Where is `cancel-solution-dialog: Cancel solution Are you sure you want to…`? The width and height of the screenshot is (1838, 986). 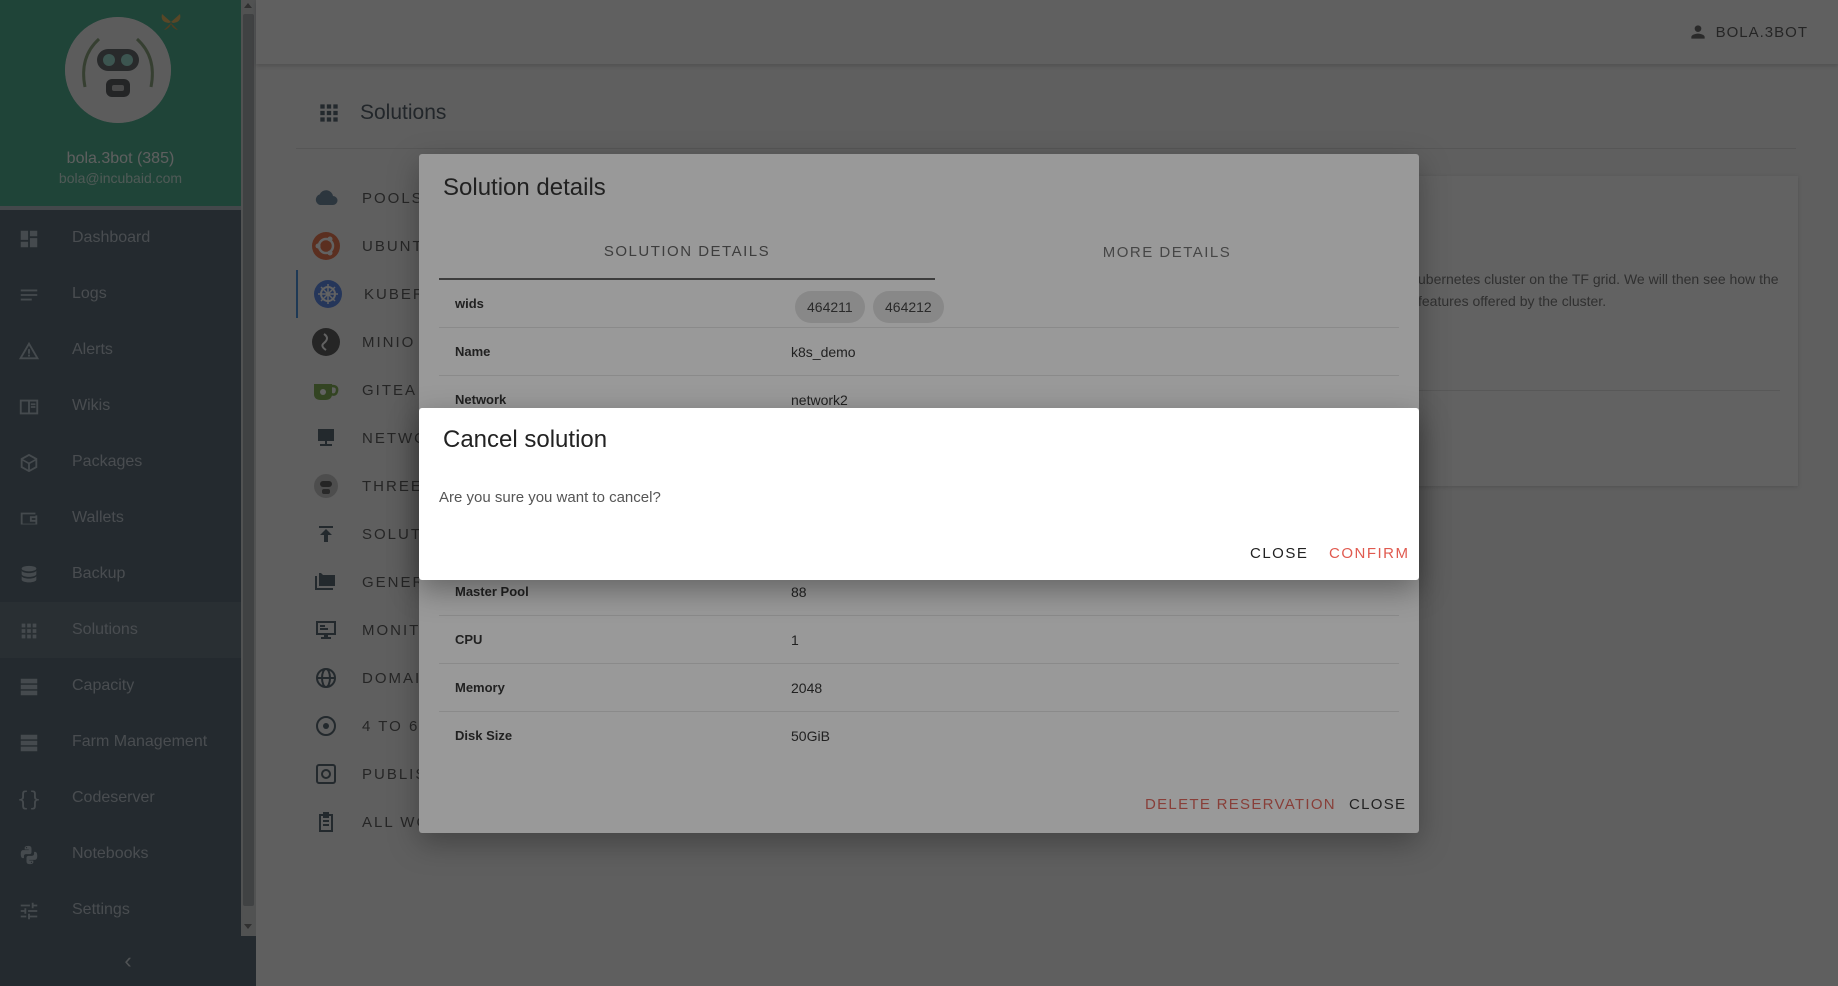
cancel-solution-dialog: Cancel solution Are you sure you want to… is located at coordinates (919, 494).